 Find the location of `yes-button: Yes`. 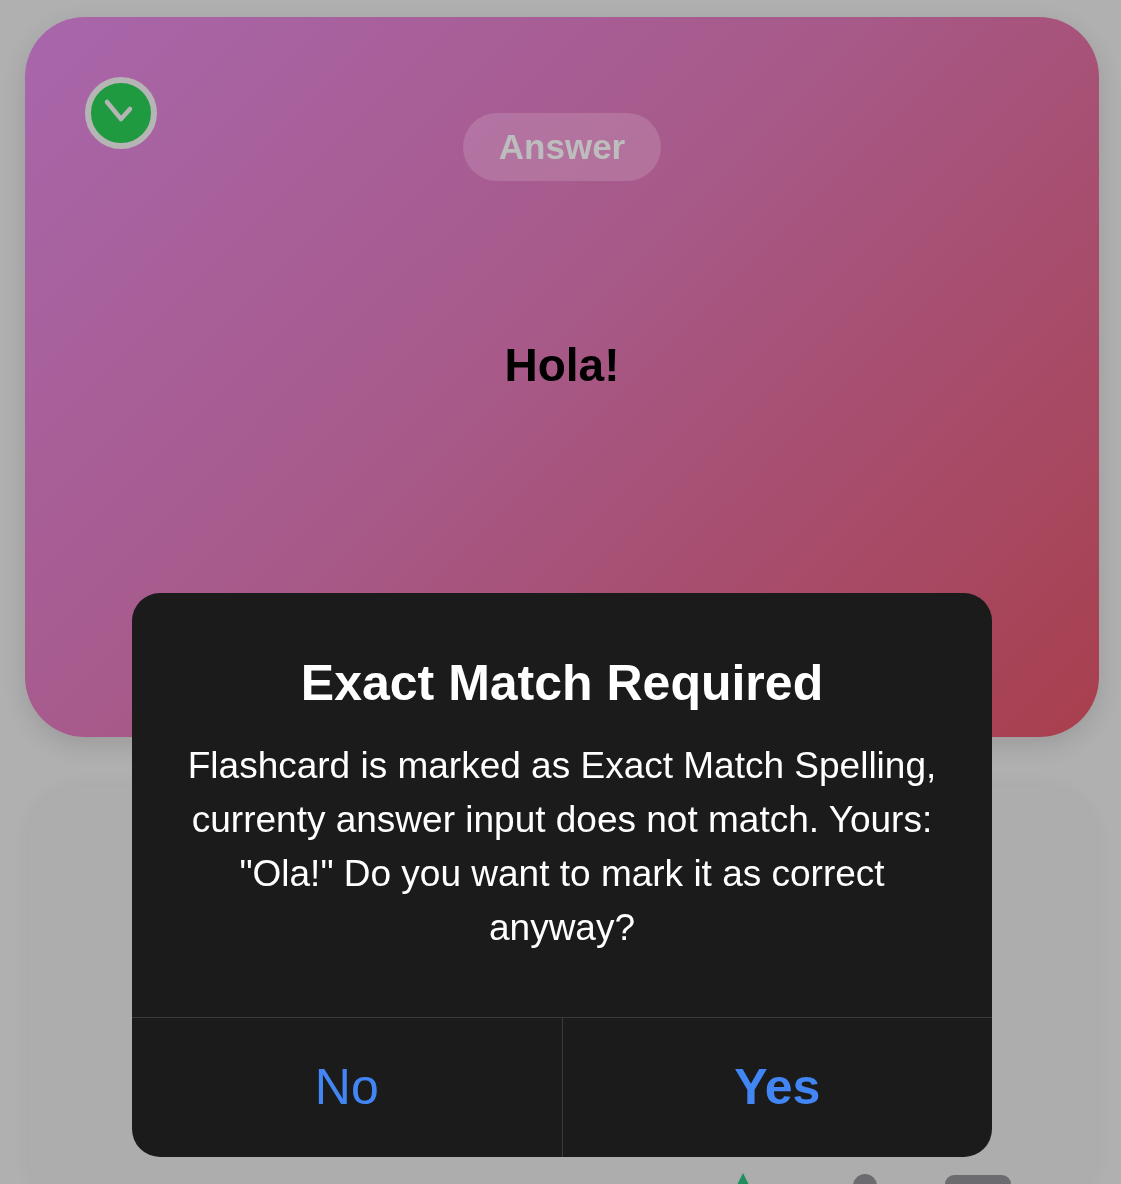

yes-button: Yes is located at coordinates (776, 1087).